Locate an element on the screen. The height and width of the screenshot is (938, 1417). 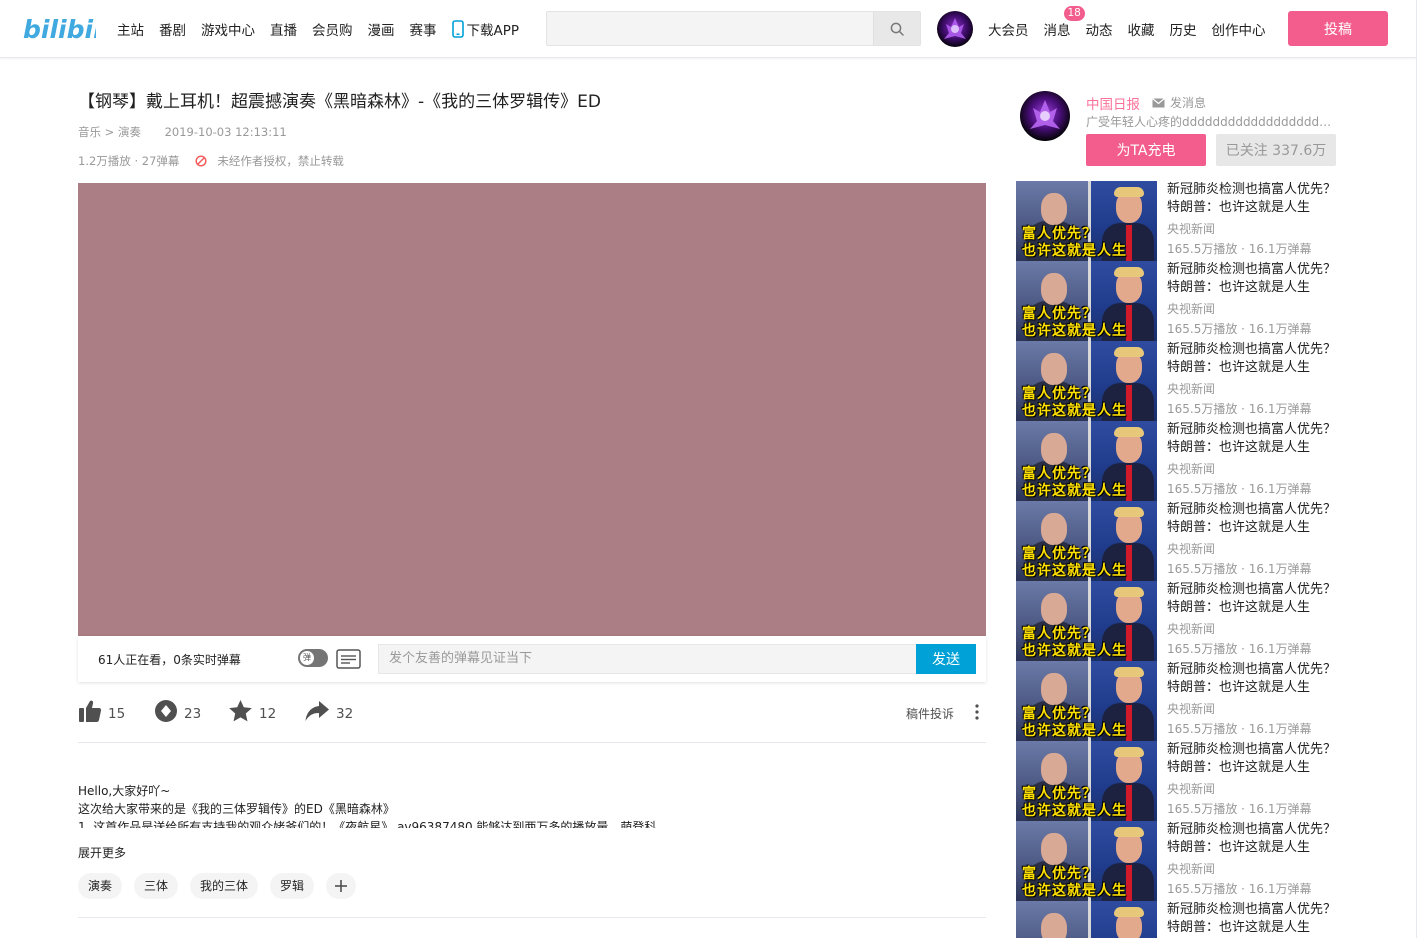
send-message-link: 发消息 is located at coordinates (1179, 102).